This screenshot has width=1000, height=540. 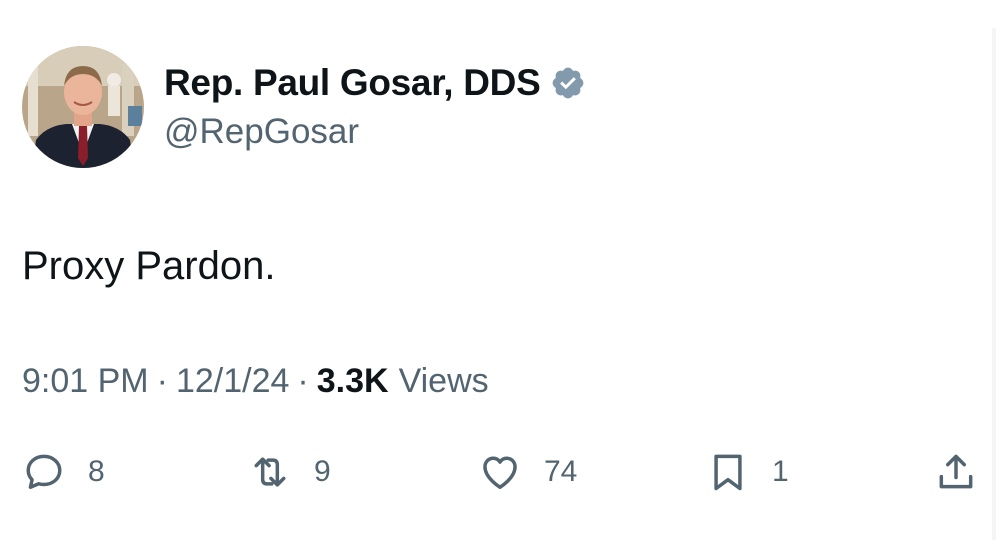 What do you see at coordinates (747, 472) in the screenshot?
I see `bookmark-button: 1` at bounding box center [747, 472].